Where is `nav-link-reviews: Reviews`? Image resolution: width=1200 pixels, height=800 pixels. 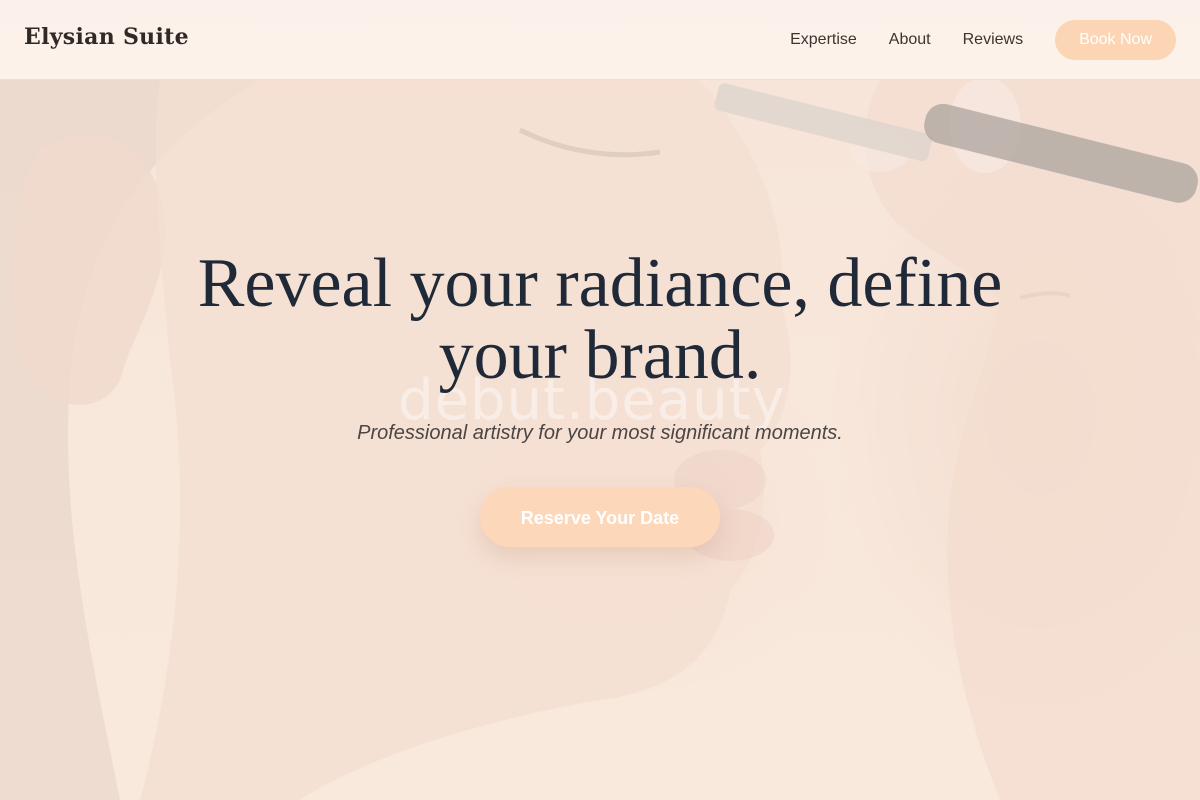 nav-link-reviews: Reviews is located at coordinates (993, 40).